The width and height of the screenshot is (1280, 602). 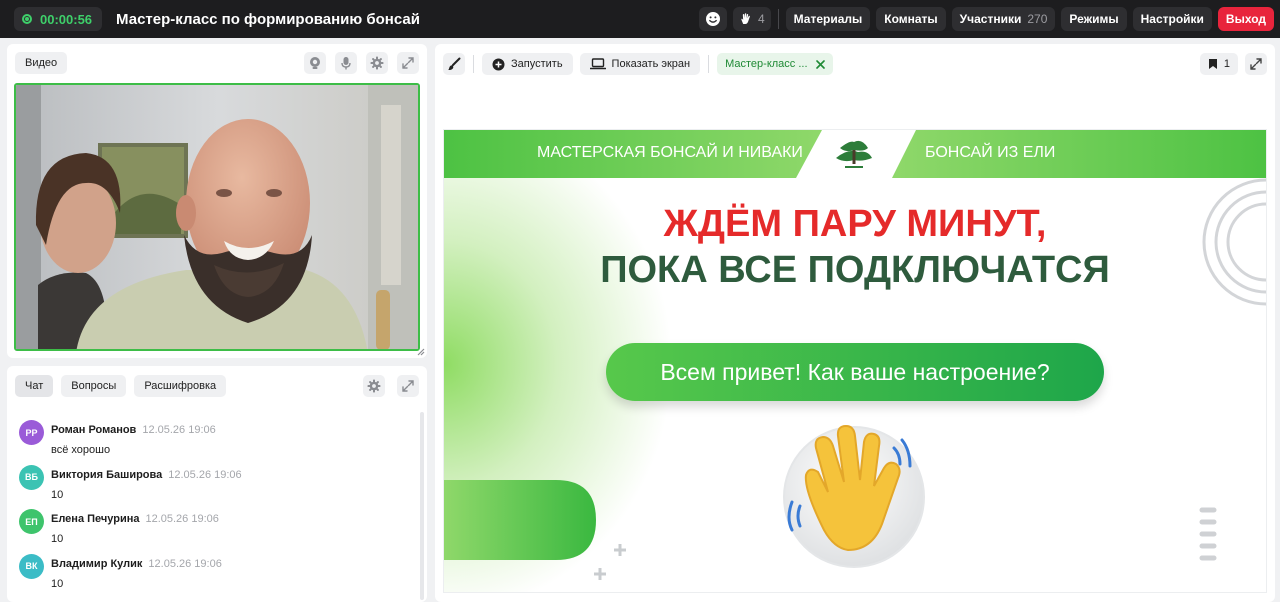 I want to click on participant-video, so click(x=217, y=217).